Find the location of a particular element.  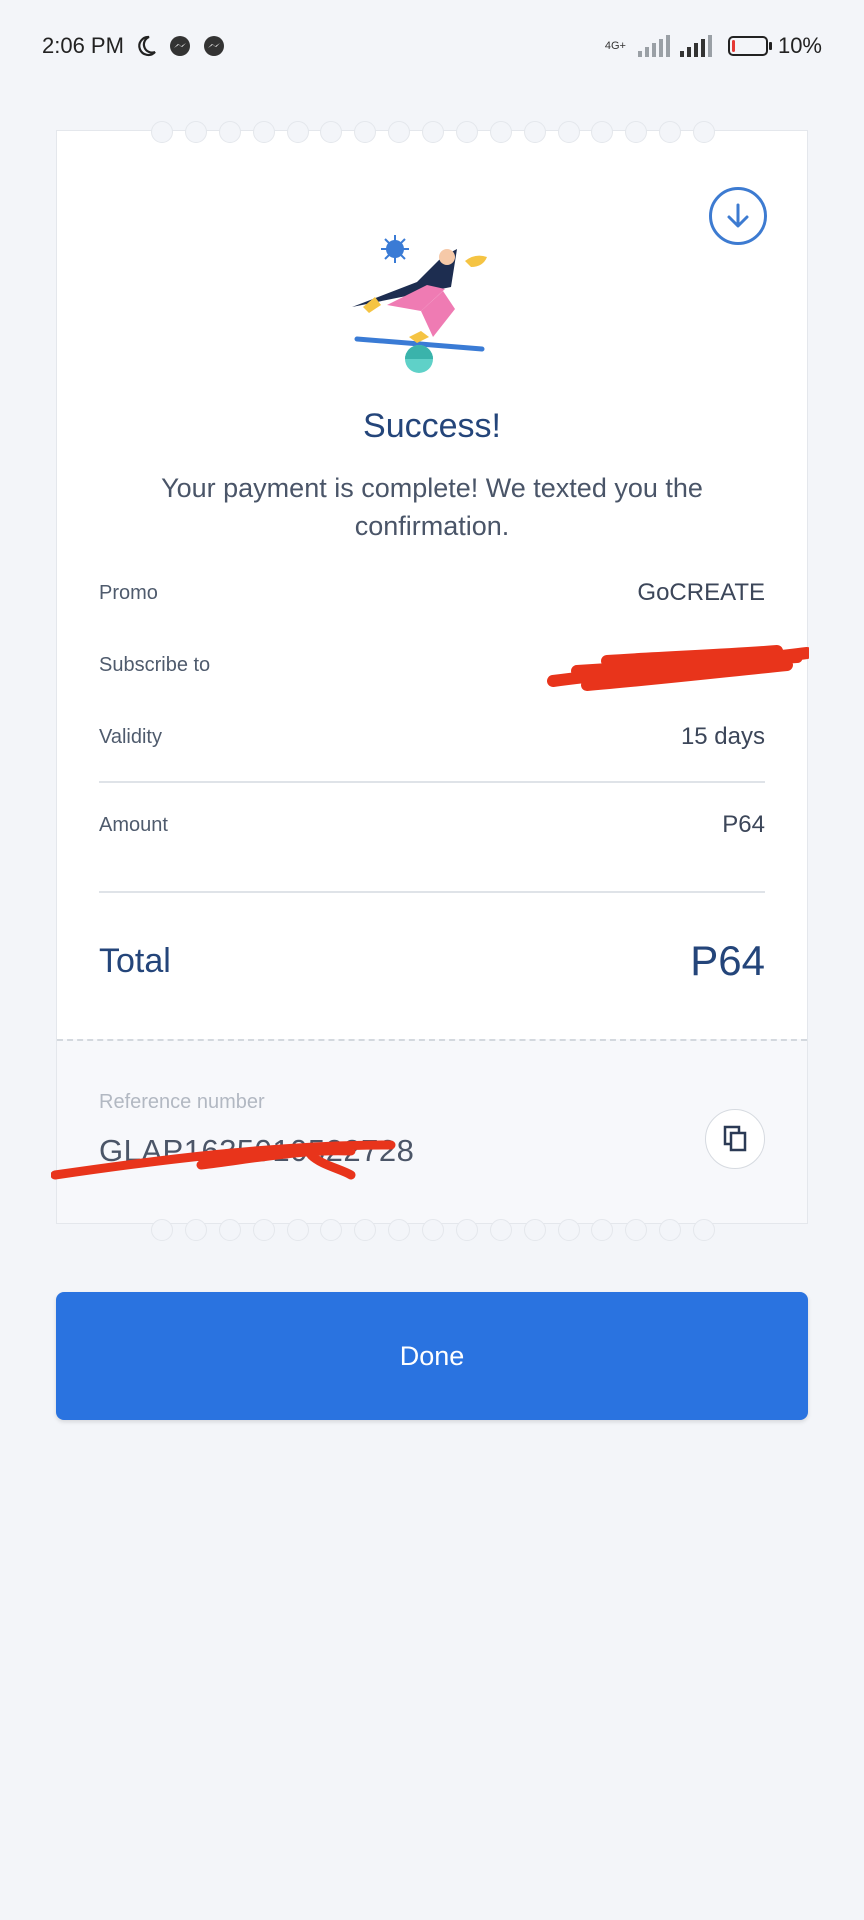

status-right: 4G+ 10% is located at coordinates (713, 46).